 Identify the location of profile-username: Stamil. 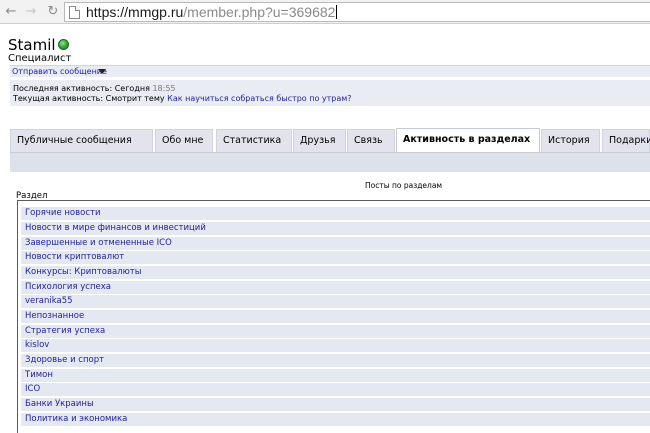
(32, 45).